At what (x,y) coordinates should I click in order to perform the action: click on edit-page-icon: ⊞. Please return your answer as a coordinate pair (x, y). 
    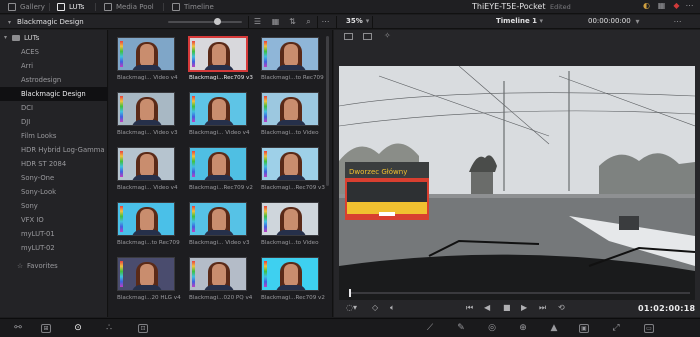
    Looking at the image, I should click on (46, 328).